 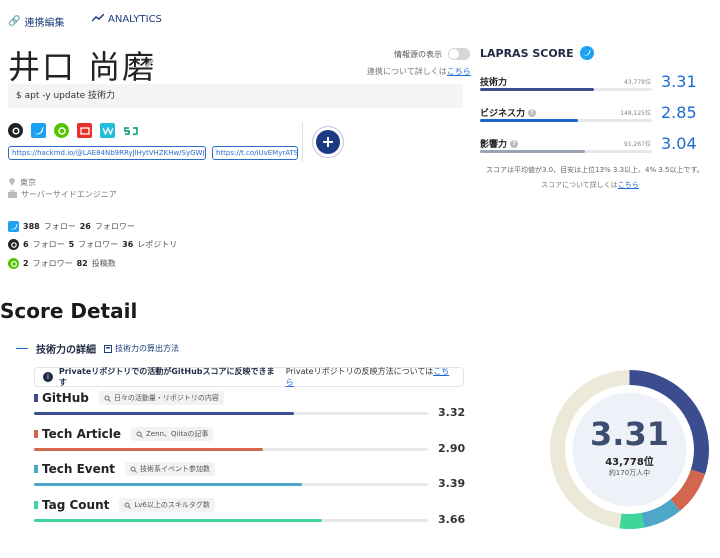 I want to click on score-label-text: 影響力, so click(x=494, y=145).